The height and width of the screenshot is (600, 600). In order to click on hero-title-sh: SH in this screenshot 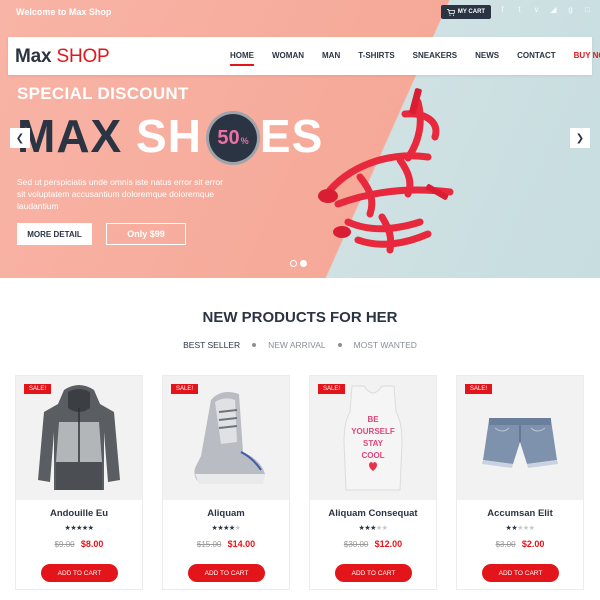, I will do `click(169, 136)`.